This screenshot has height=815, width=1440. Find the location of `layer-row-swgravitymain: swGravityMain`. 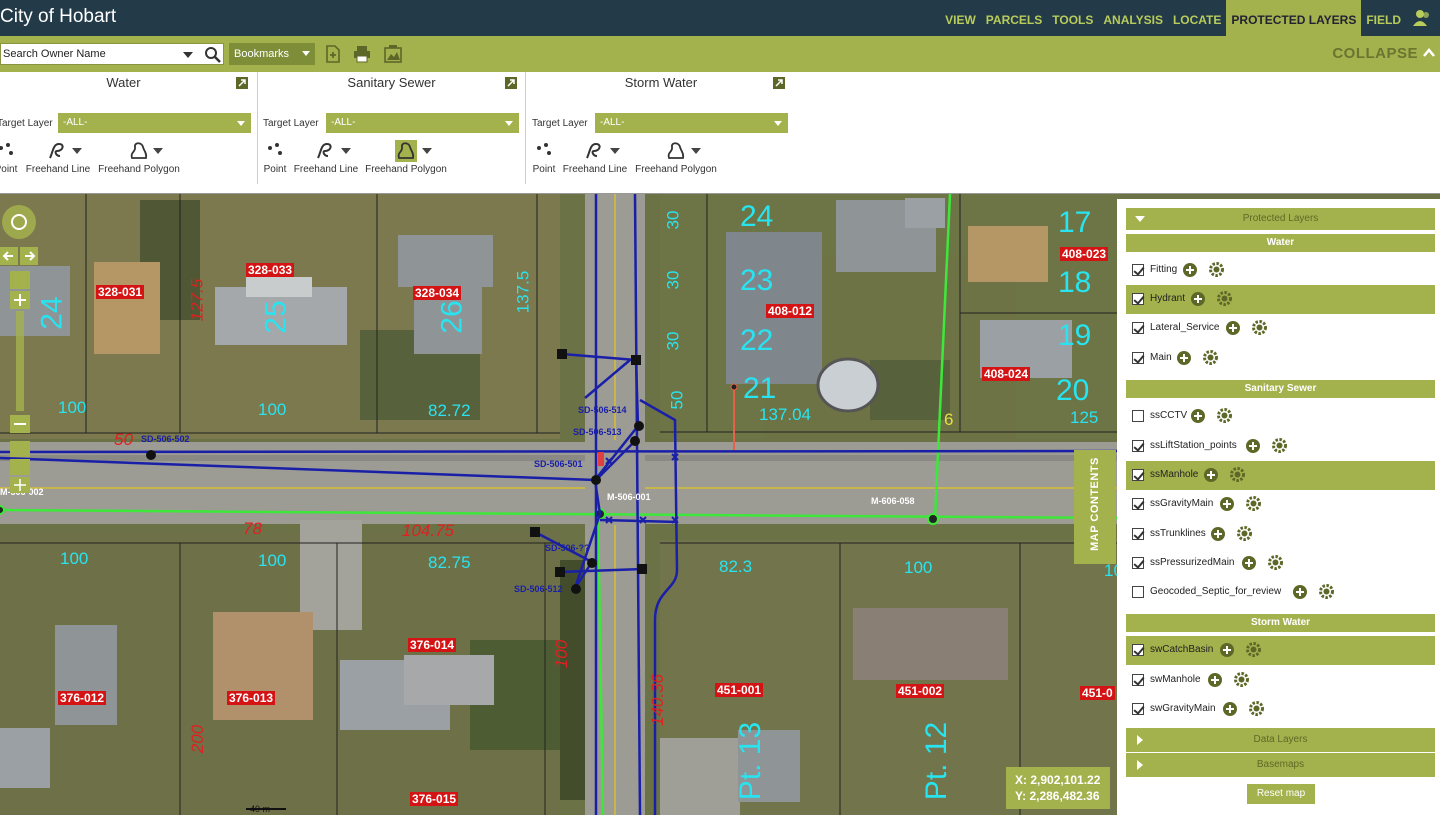

layer-row-swgravitymain: swGravityMain is located at coordinates (1280, 709).